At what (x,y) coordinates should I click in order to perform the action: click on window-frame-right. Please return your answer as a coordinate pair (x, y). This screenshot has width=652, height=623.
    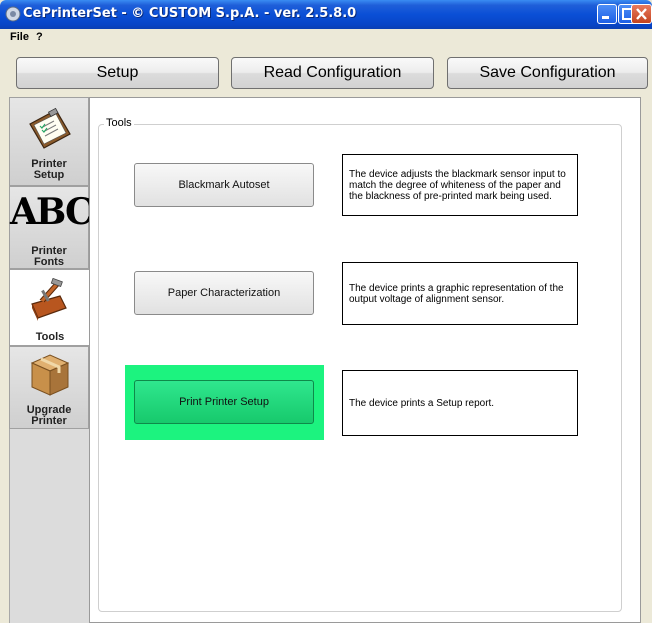
    Looking at the image, I should click on (646, 360).